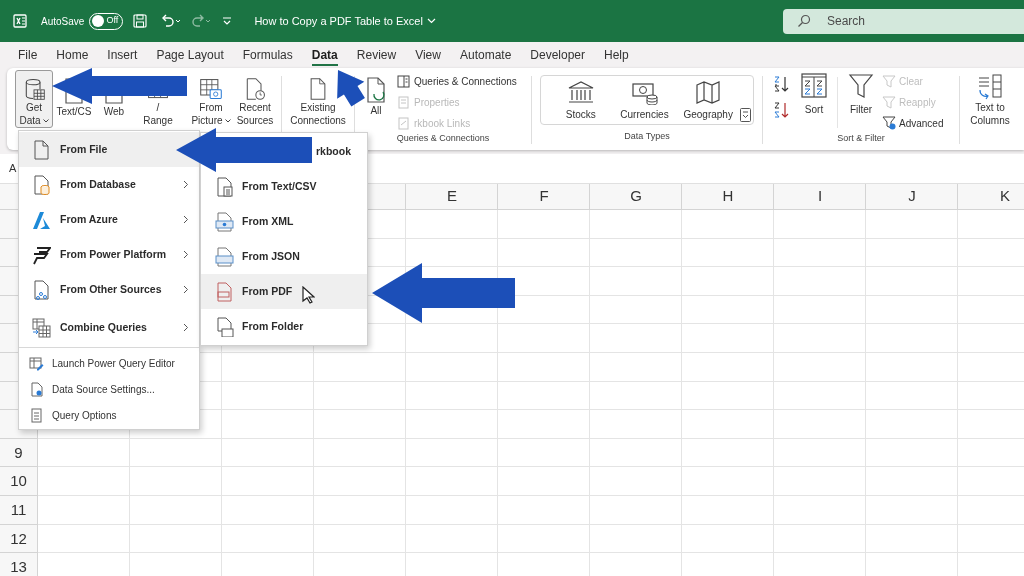  I want to click on ribbon-tab: Developer, so click(558, 55).